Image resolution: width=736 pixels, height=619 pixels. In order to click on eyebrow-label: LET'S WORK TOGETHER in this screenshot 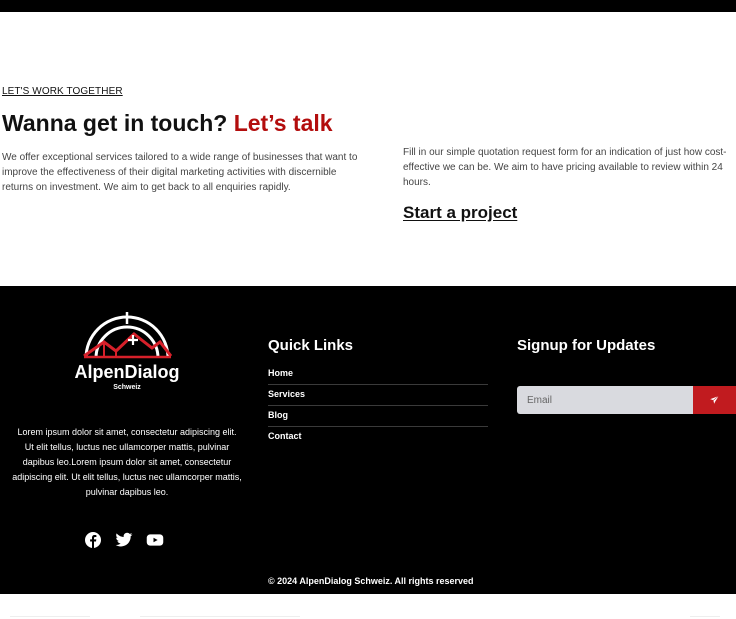, I will do `click(62, 91)`.